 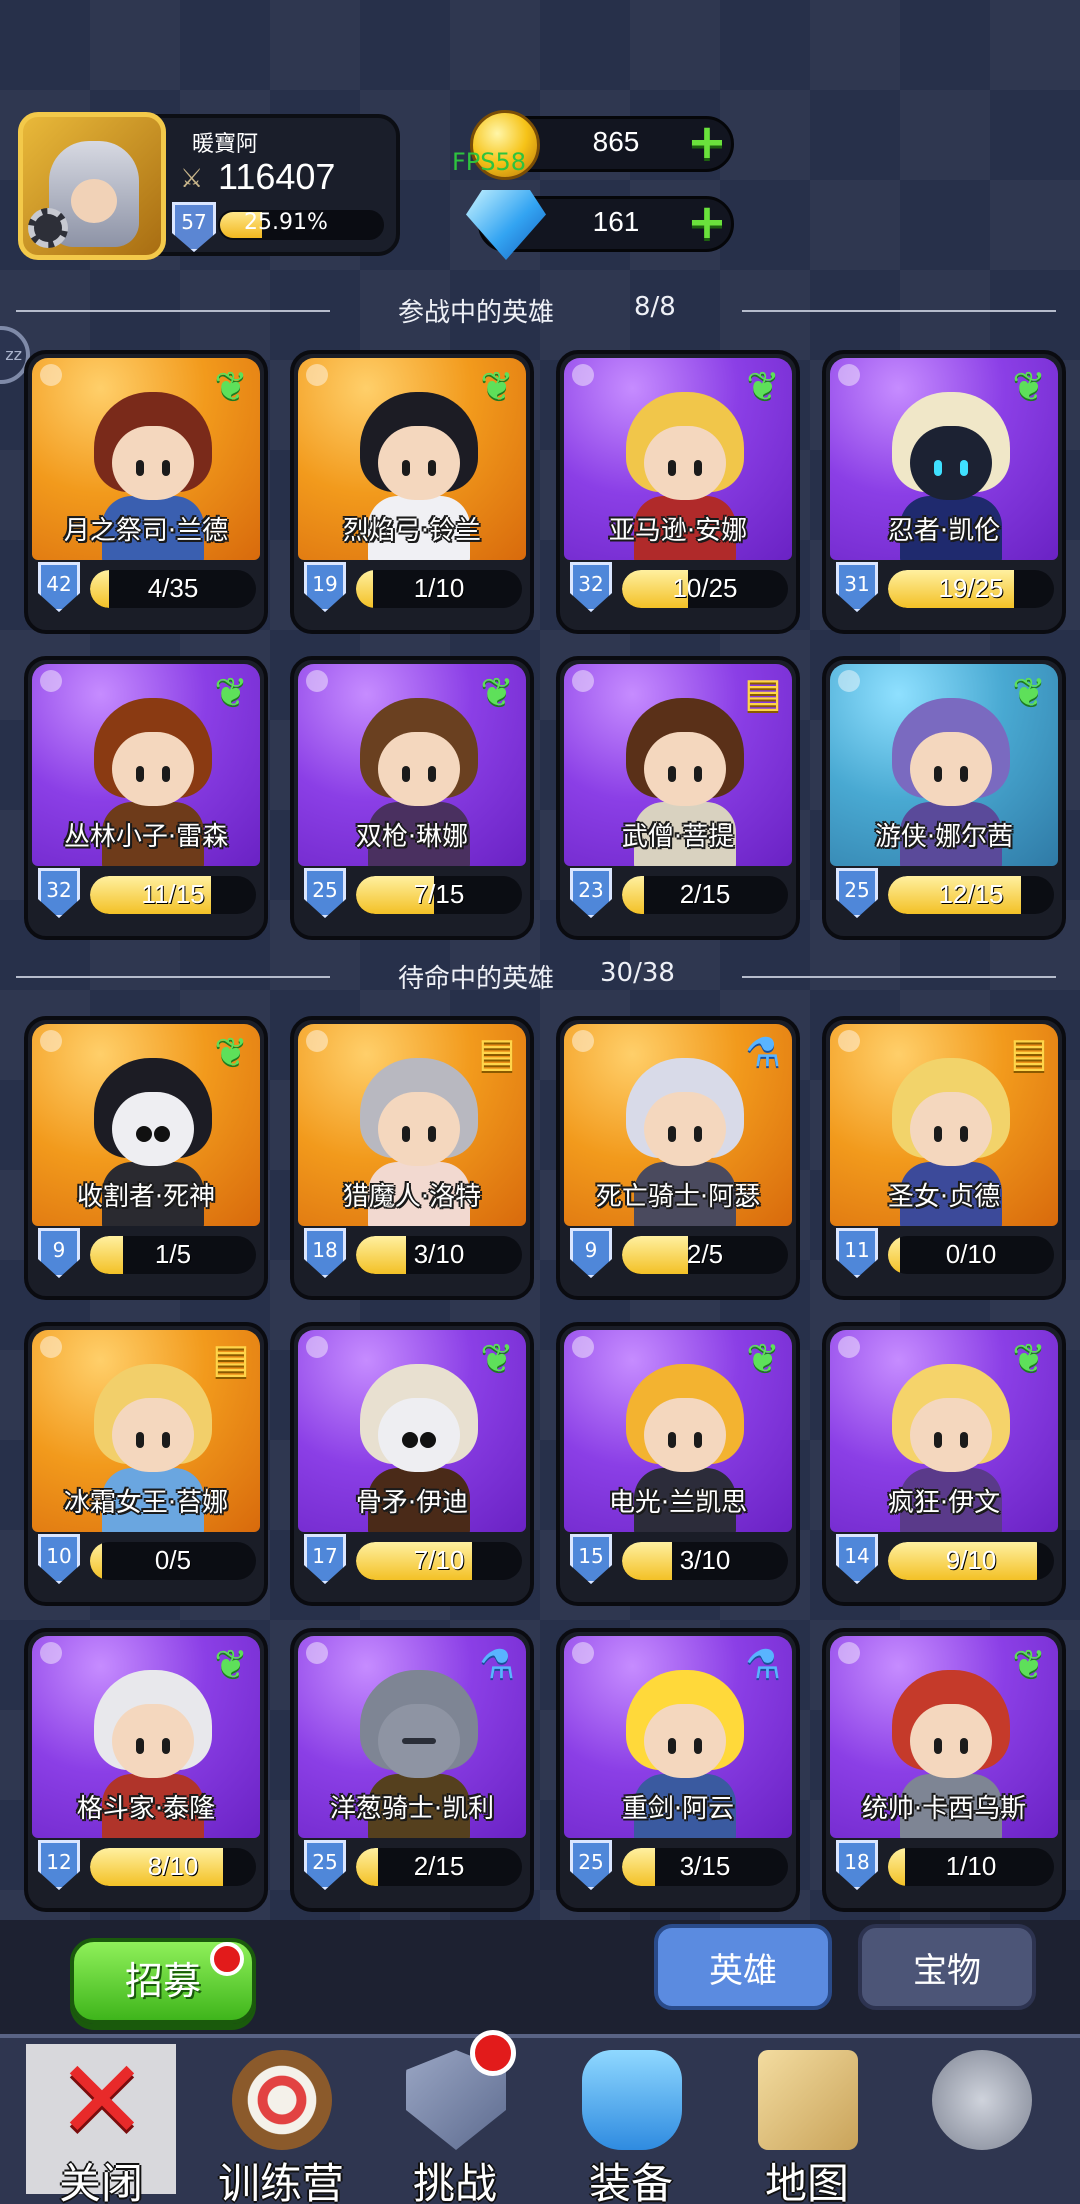 I want to click on hero-name: 死亡骑士·阿瑟, so click(x=678, y=1197).